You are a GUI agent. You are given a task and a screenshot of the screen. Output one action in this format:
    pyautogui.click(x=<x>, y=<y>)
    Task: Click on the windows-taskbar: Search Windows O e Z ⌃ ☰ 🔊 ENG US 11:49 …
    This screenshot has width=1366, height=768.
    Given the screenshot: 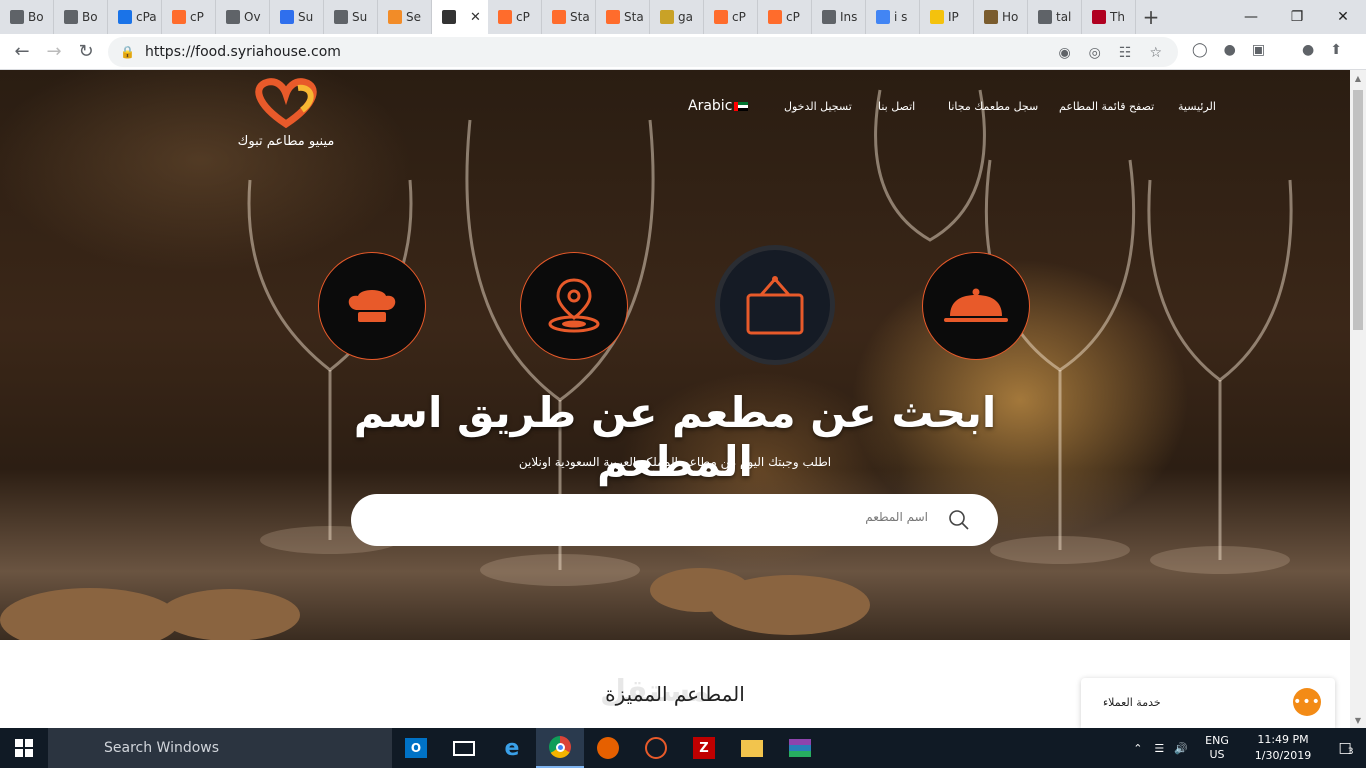 What is the action you would take?
    pyautogui.click(x=683, y=748)
    